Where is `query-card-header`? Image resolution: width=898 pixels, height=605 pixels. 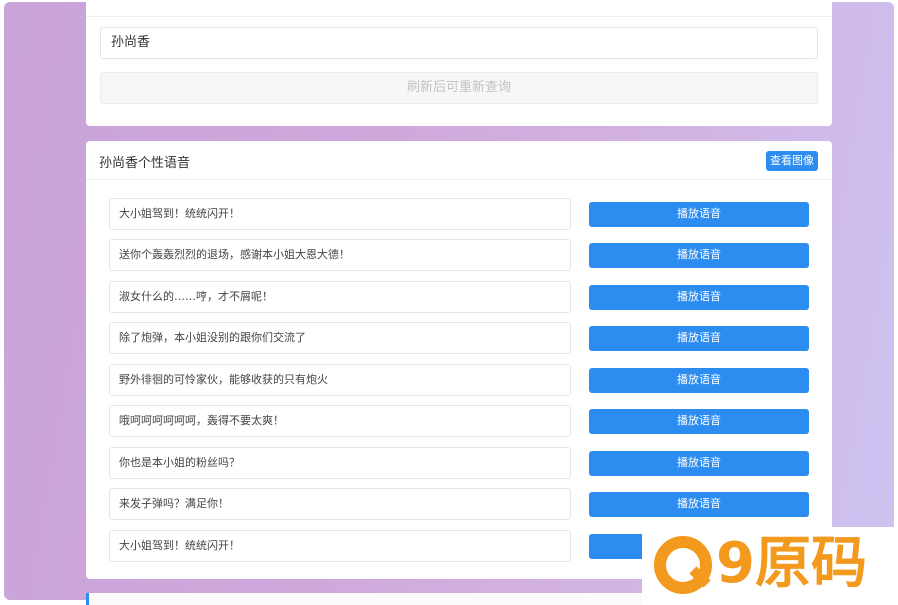 query-card-header is located at coordinates (459, 8).